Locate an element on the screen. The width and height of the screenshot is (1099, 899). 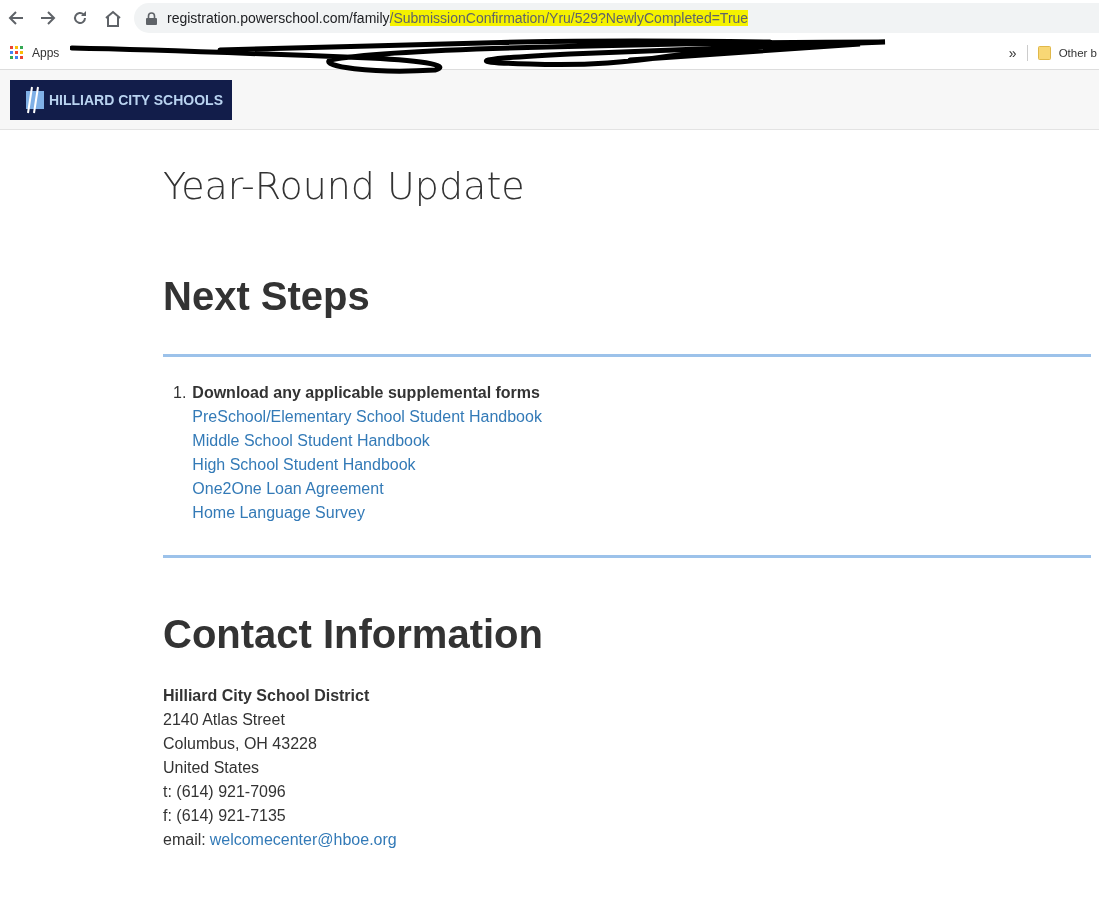
address-line: t: (614) 921-7096 is located at coordinates (224, 792).